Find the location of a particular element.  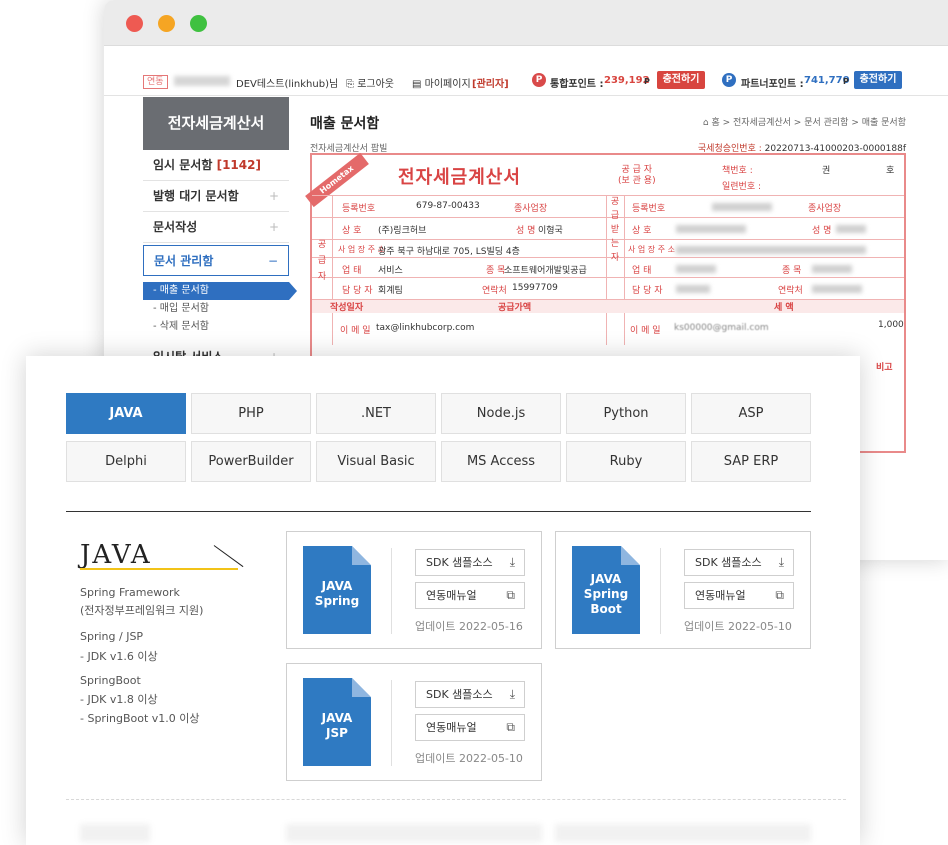

charge-partner-point-button: 충전하기 is located at coordinates (878, 80).